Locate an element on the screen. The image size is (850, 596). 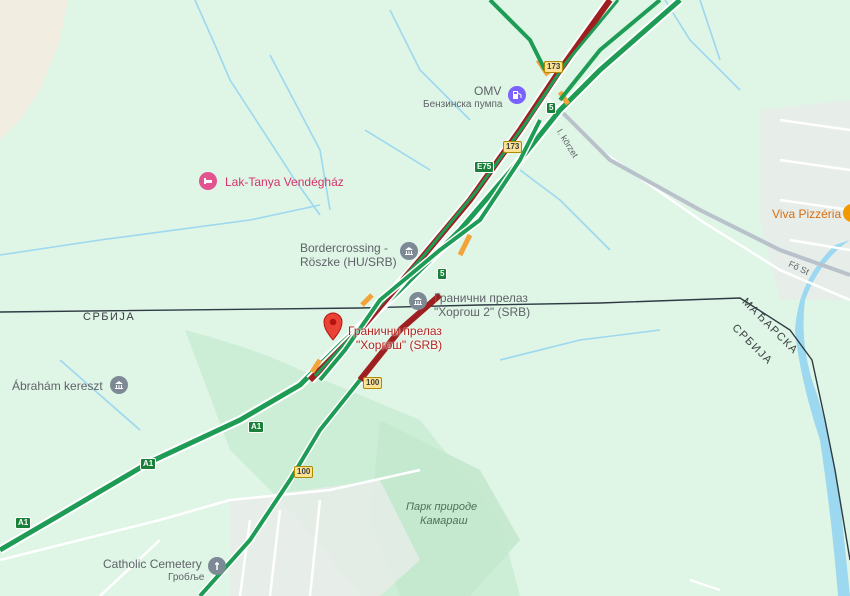
poi-granicni-2-line1: Гранични прелаз is located at coordinates (481, 298).